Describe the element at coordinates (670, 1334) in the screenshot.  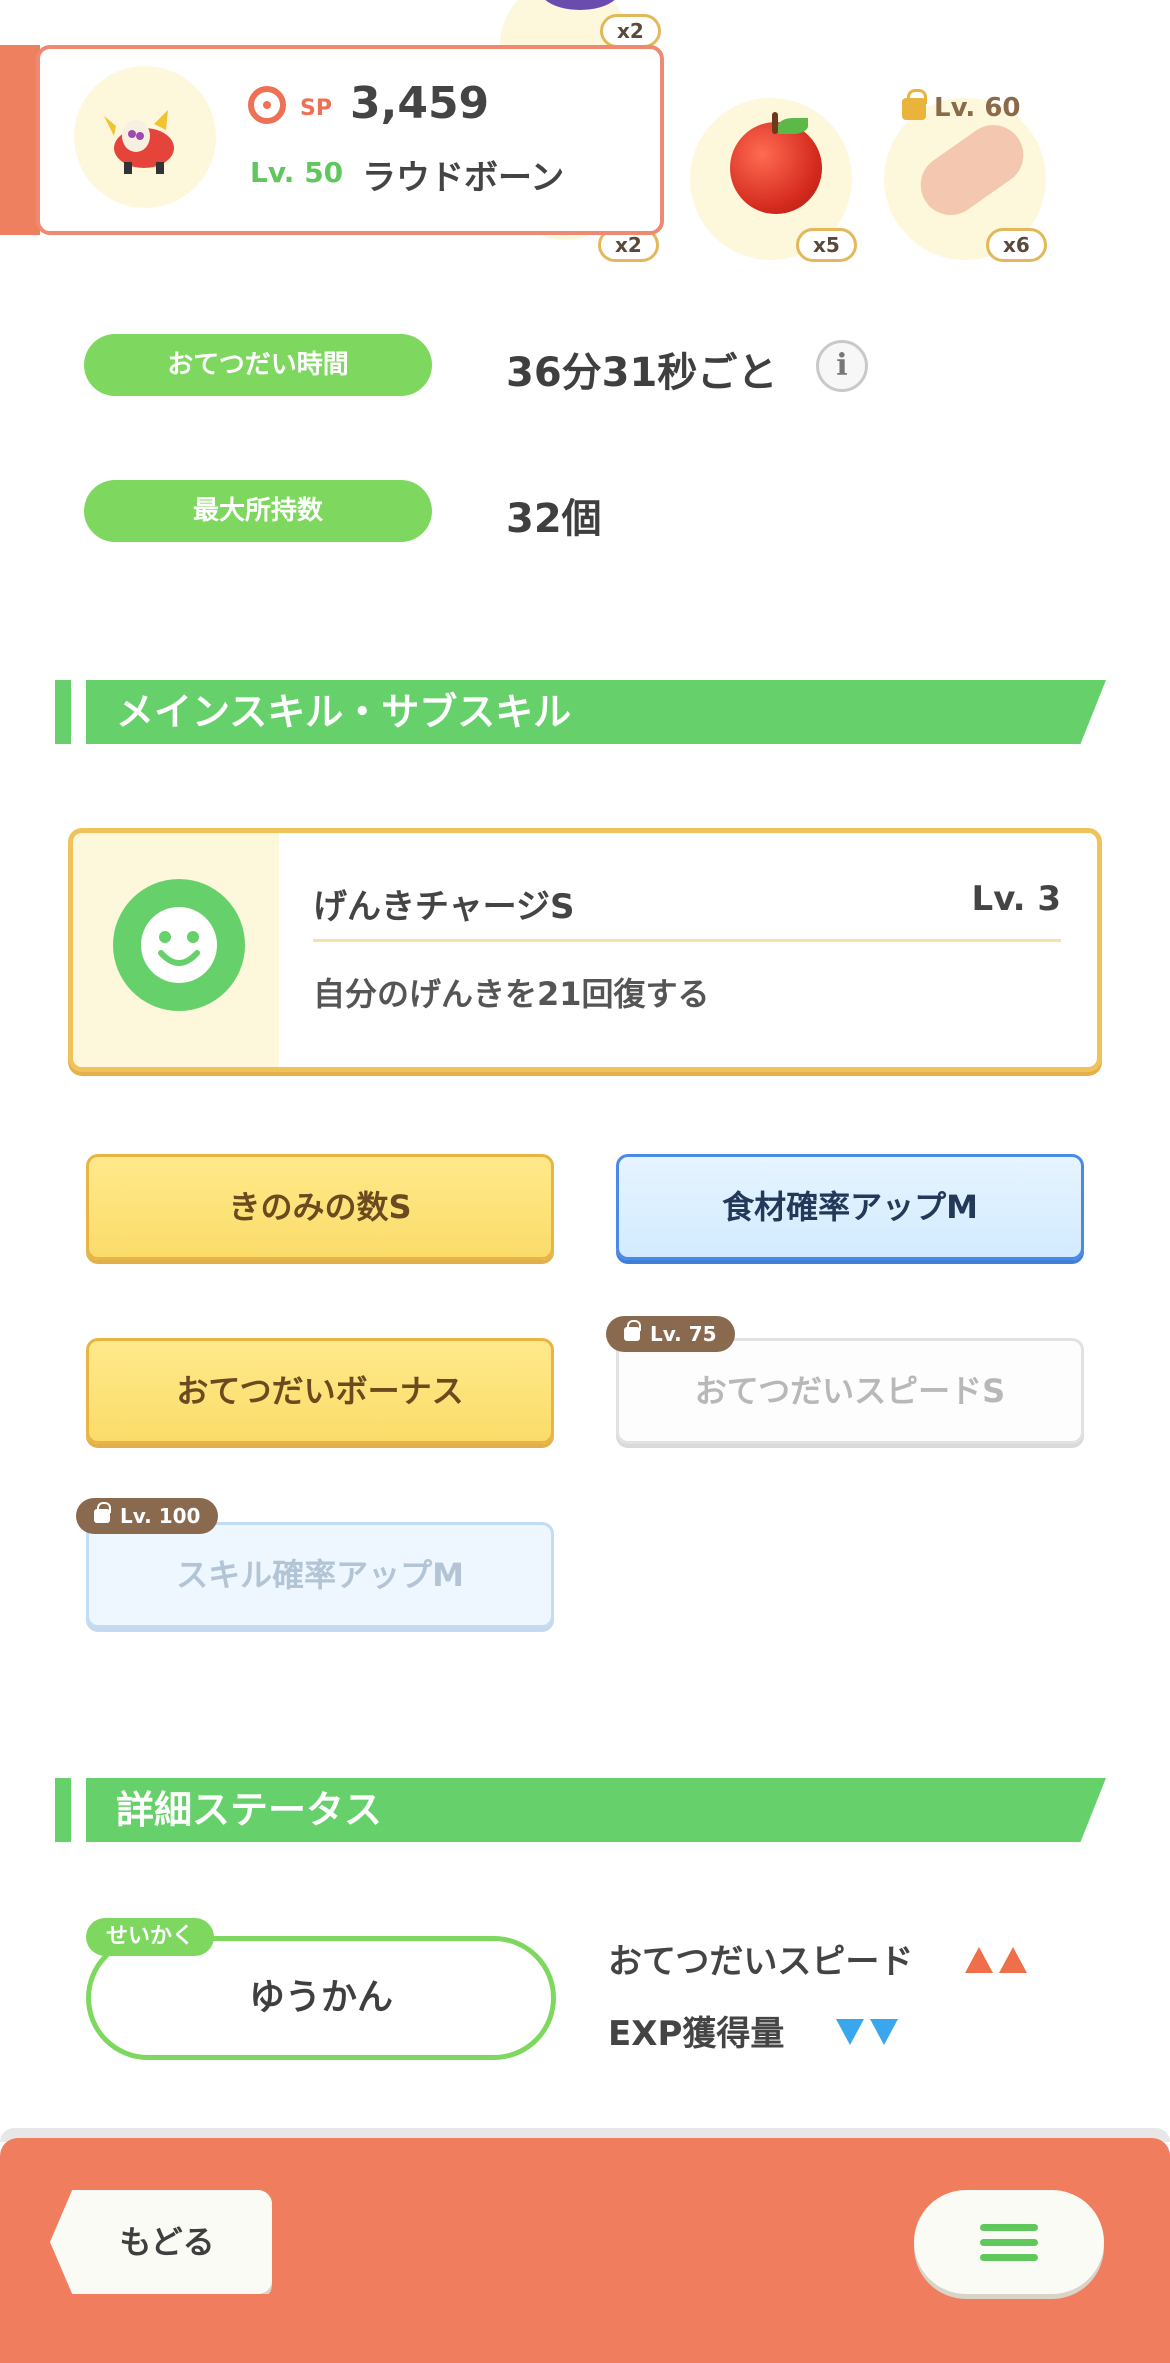
I see `sub-skill-lock-tag: Lv. 75` at that location.